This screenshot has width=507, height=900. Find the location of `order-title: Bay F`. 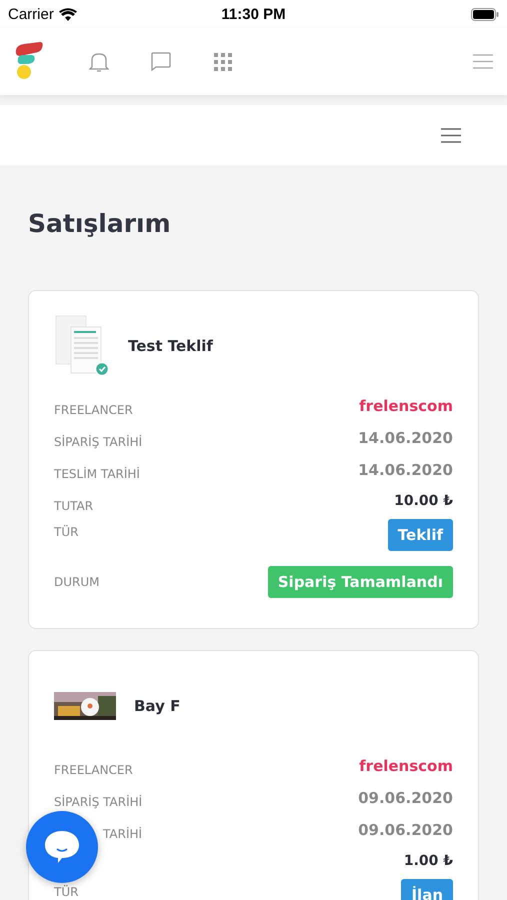

order-title: Bay F is located at coordinates (157, 706).